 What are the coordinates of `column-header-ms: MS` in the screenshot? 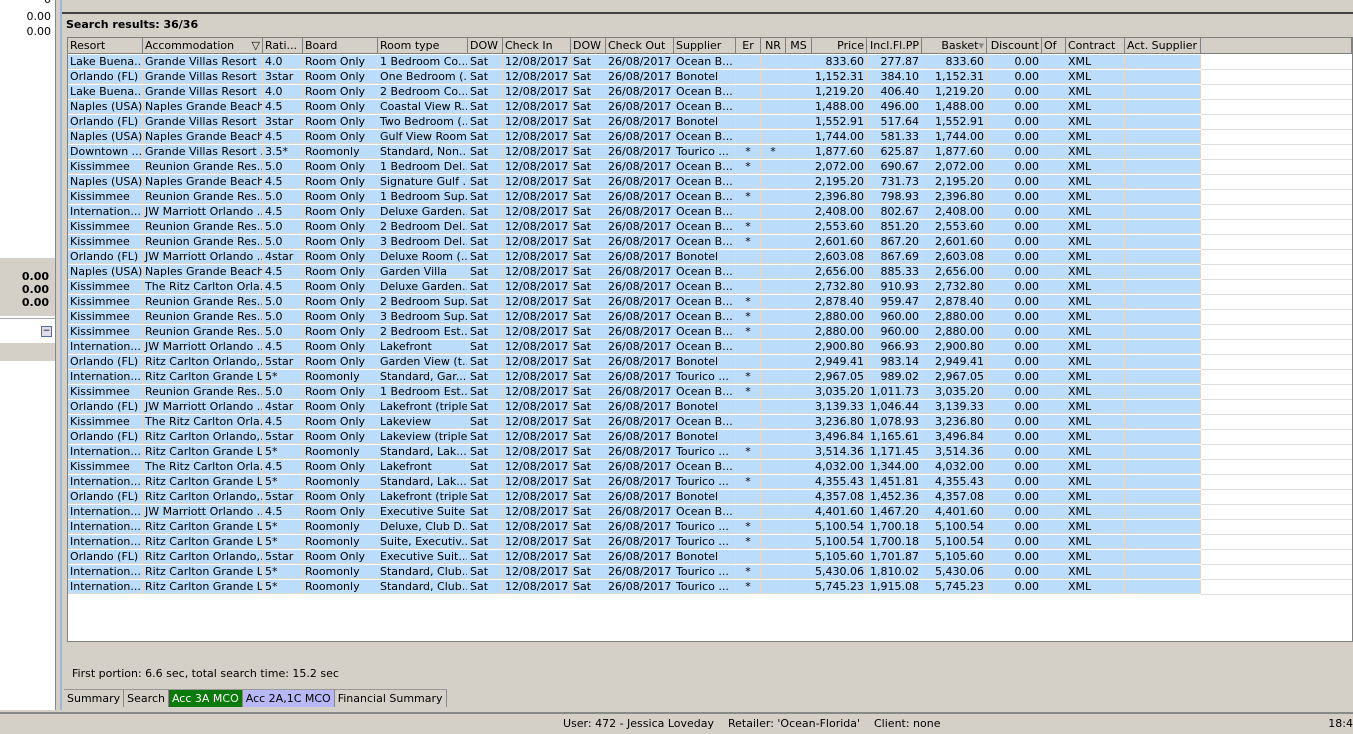 It's located at (799, 46).